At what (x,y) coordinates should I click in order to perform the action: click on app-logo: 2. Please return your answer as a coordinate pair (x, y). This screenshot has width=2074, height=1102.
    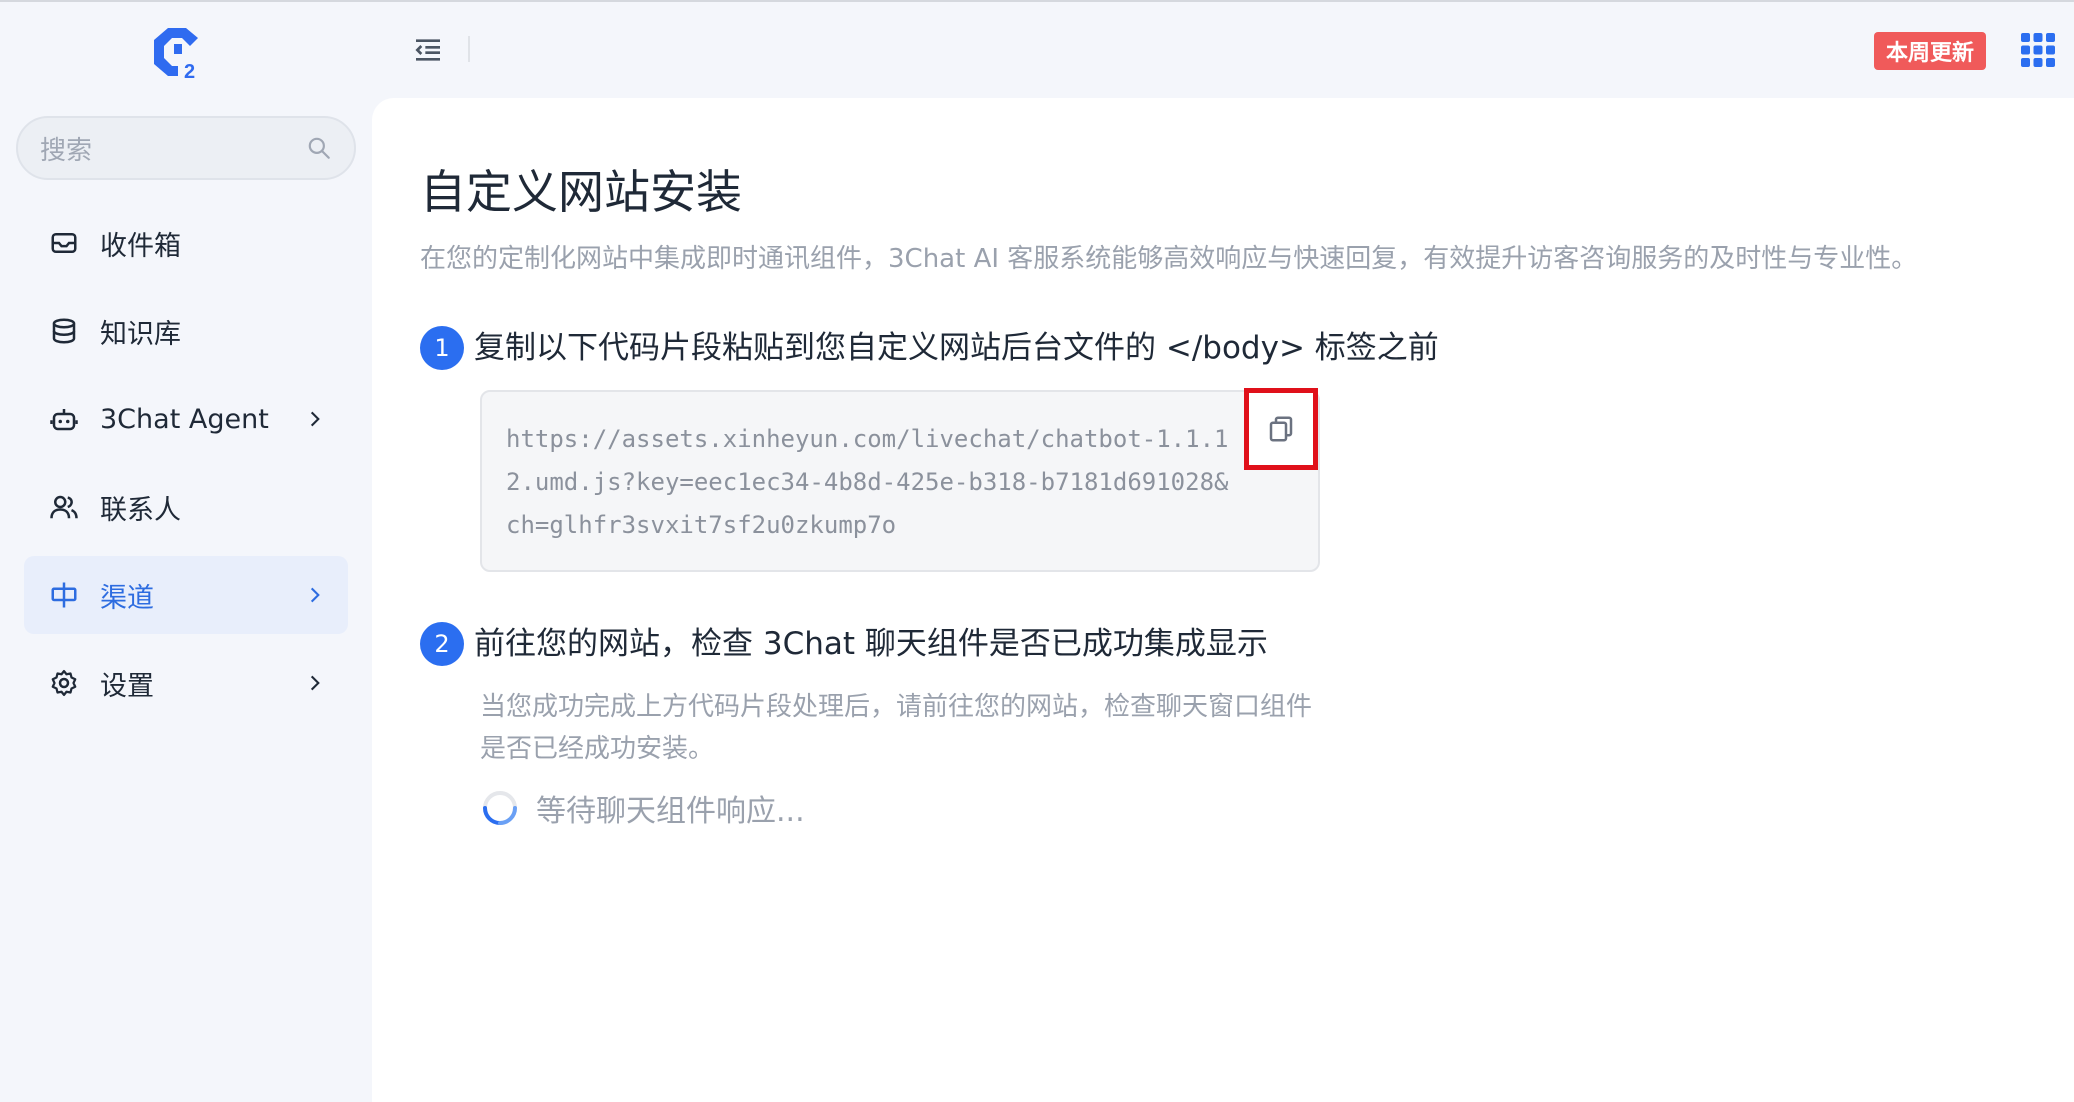
    Looking at the image, I should click on (177, 52).